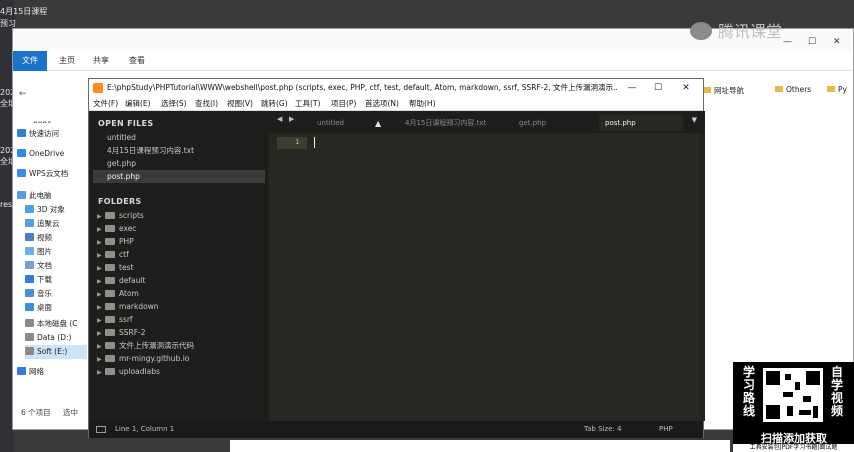  Describe the element at coordinates (36, 371) in the screenshot. I see `nav-item-label: 网络` at that location.